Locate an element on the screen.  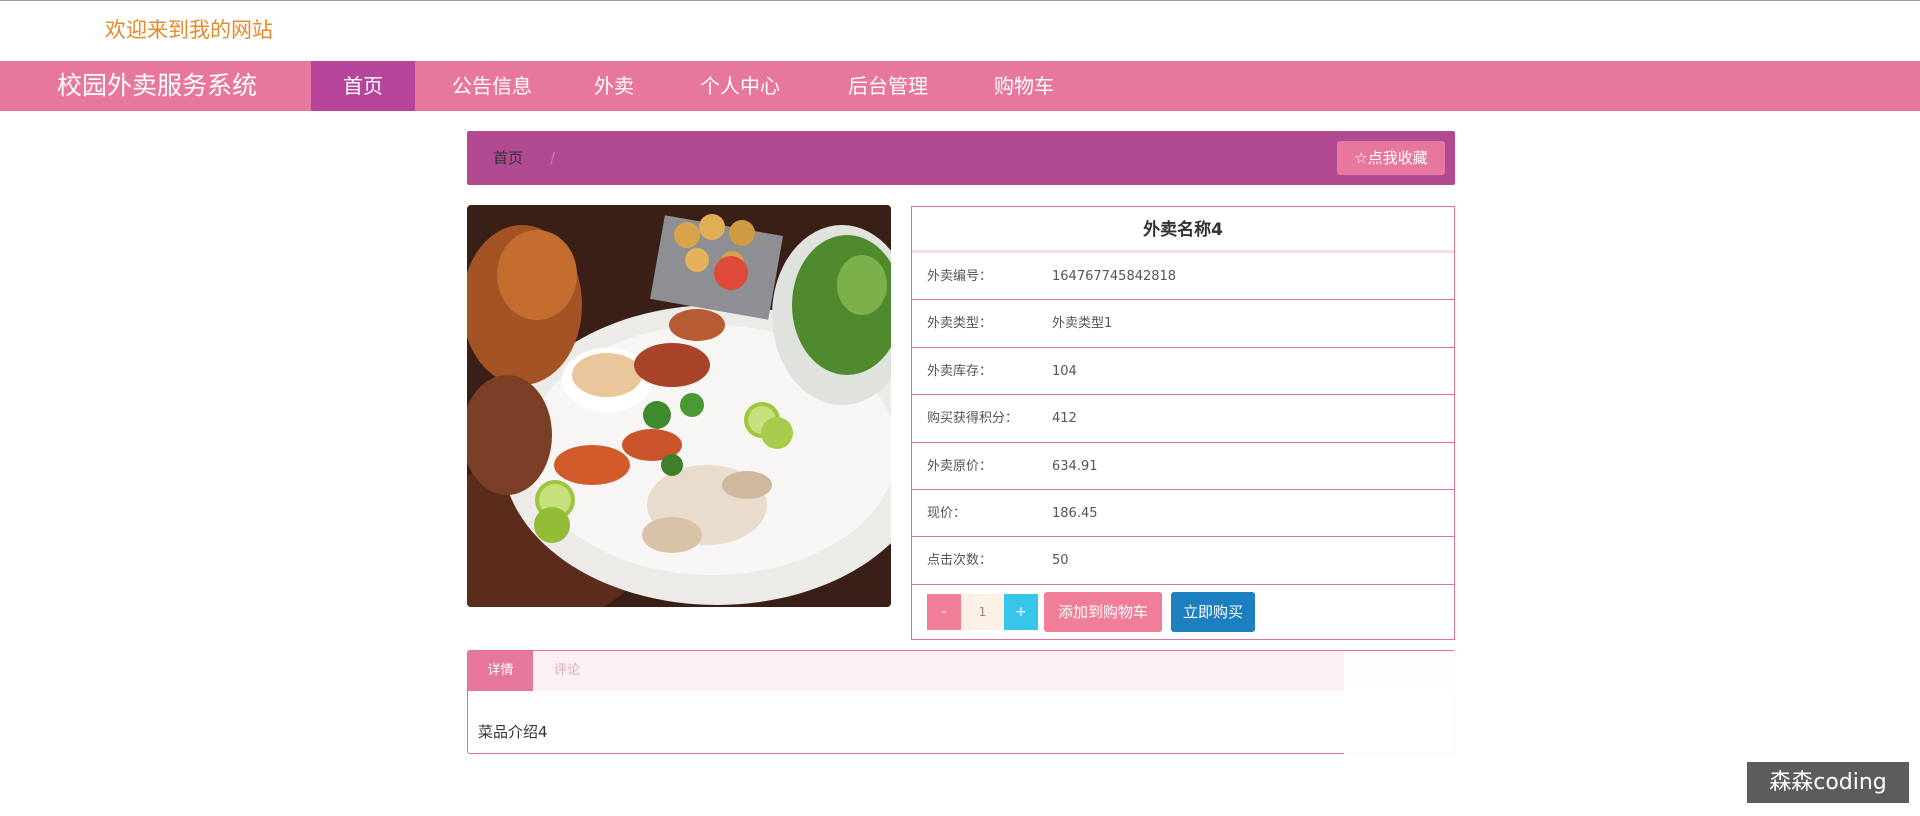
quantity-input: 1 is located at coordinates (982, 611).